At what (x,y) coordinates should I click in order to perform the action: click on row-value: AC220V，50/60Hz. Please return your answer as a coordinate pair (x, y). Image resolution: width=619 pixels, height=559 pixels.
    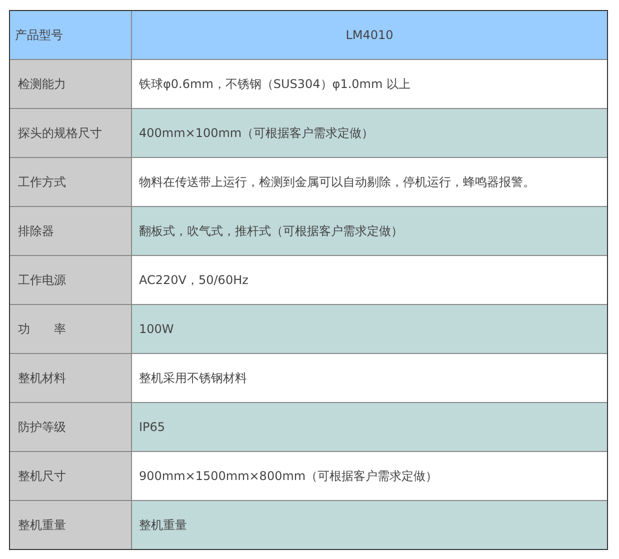
    Looking at the image, I should click on (369, 280).